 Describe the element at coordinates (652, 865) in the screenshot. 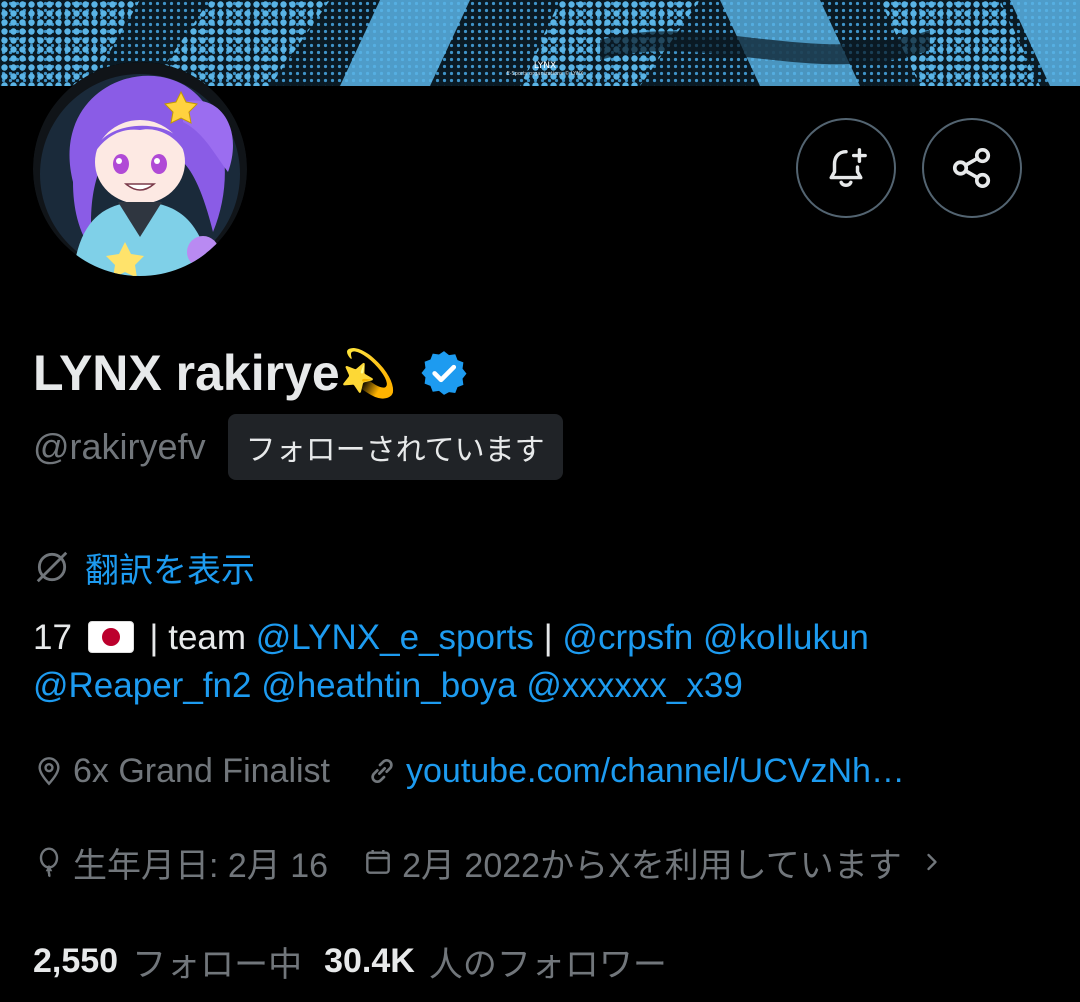

I see `joined-text: 2月 2022からXを利用しています` at that location.